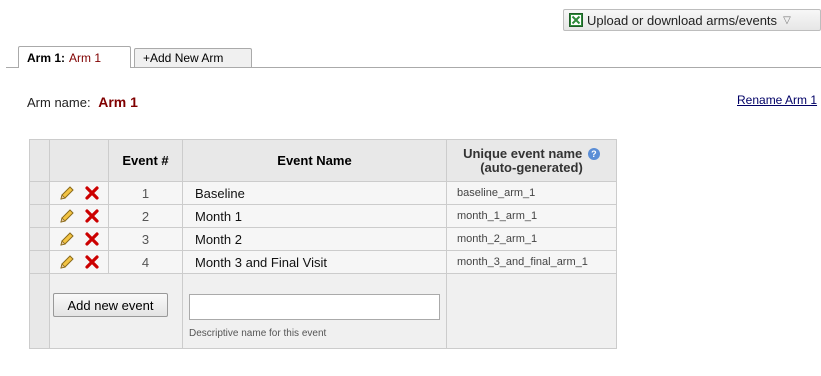 The height and width of the screenshot is (376, 821). What do you see at coordinates (39, 160) in the screenshot?
I see `header-blank` at bounding box center [39, 160].